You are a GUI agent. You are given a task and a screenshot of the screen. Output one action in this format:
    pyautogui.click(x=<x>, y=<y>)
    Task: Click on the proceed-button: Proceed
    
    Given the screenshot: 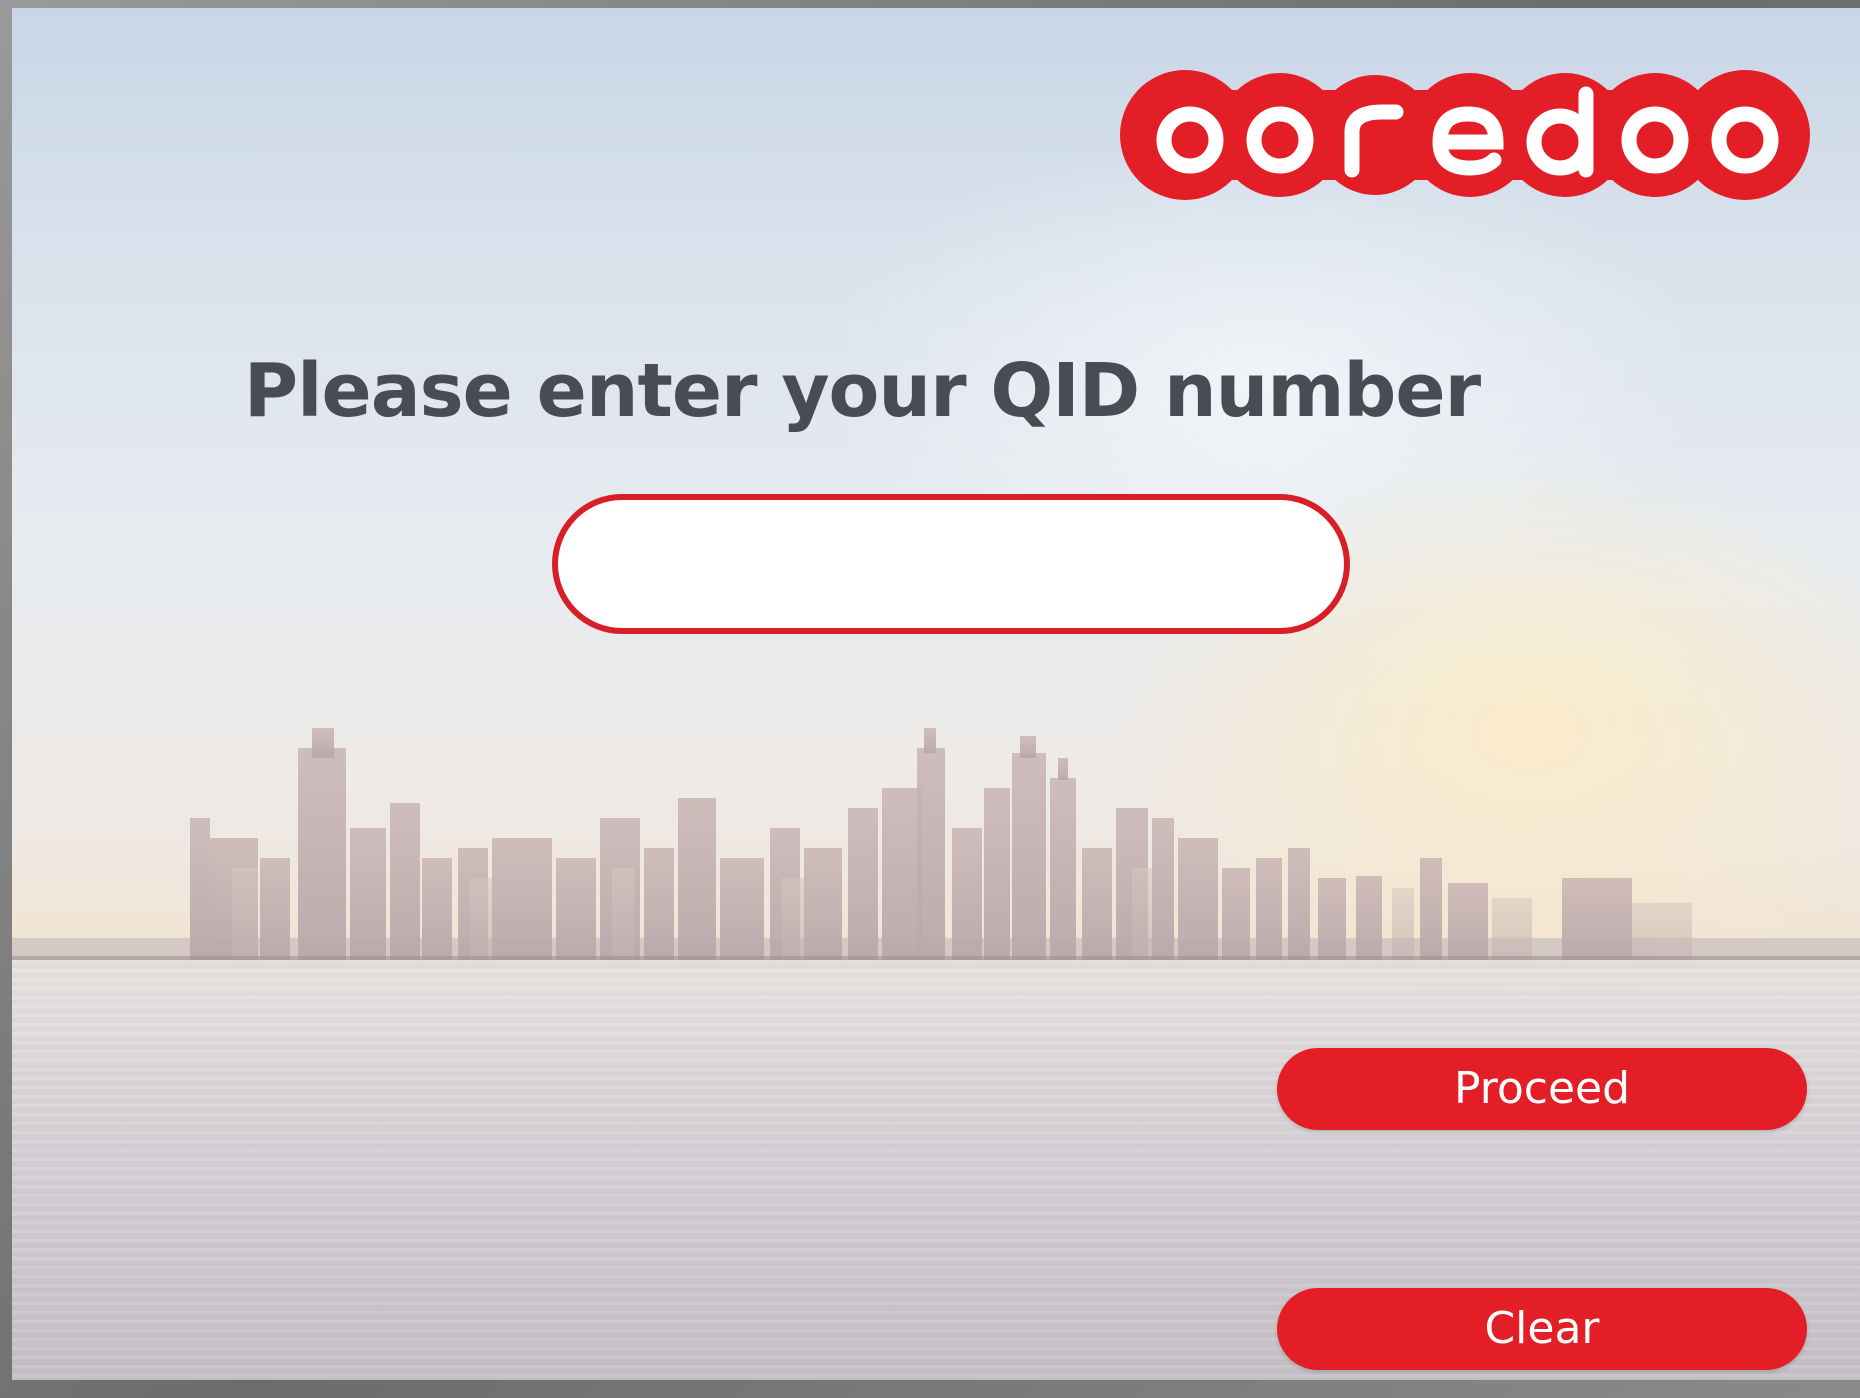 What is the action you would take?
    pyautogui.click(x=1542, y=1089)
    